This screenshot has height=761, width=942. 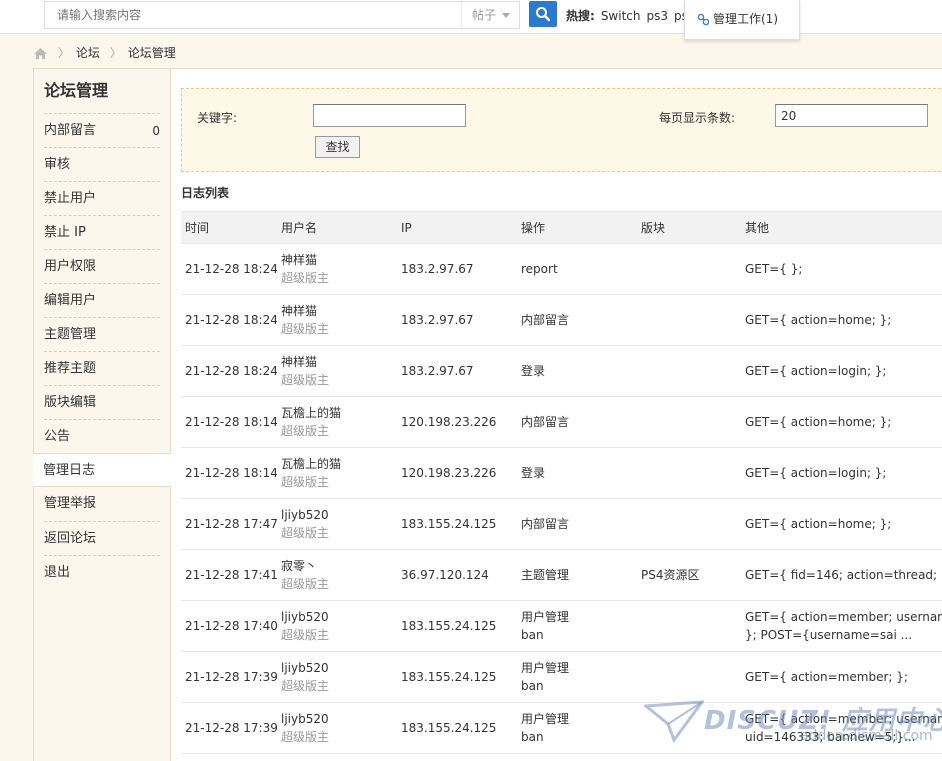 I want to click on search-type-select: 帖子, so click(x=491, y=15).